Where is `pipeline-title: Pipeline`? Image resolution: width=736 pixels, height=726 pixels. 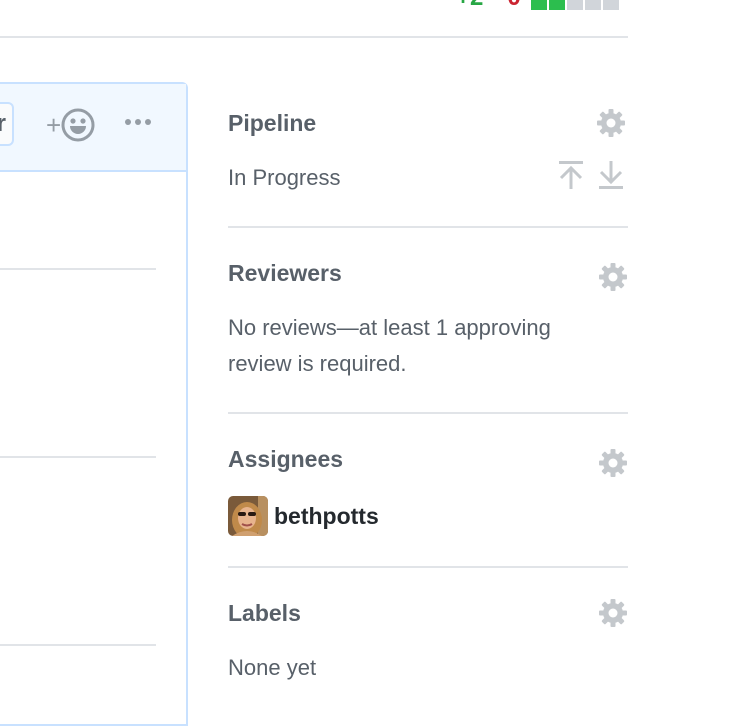 pipeline-title: Pipeline is located at coordinates (272, 123).